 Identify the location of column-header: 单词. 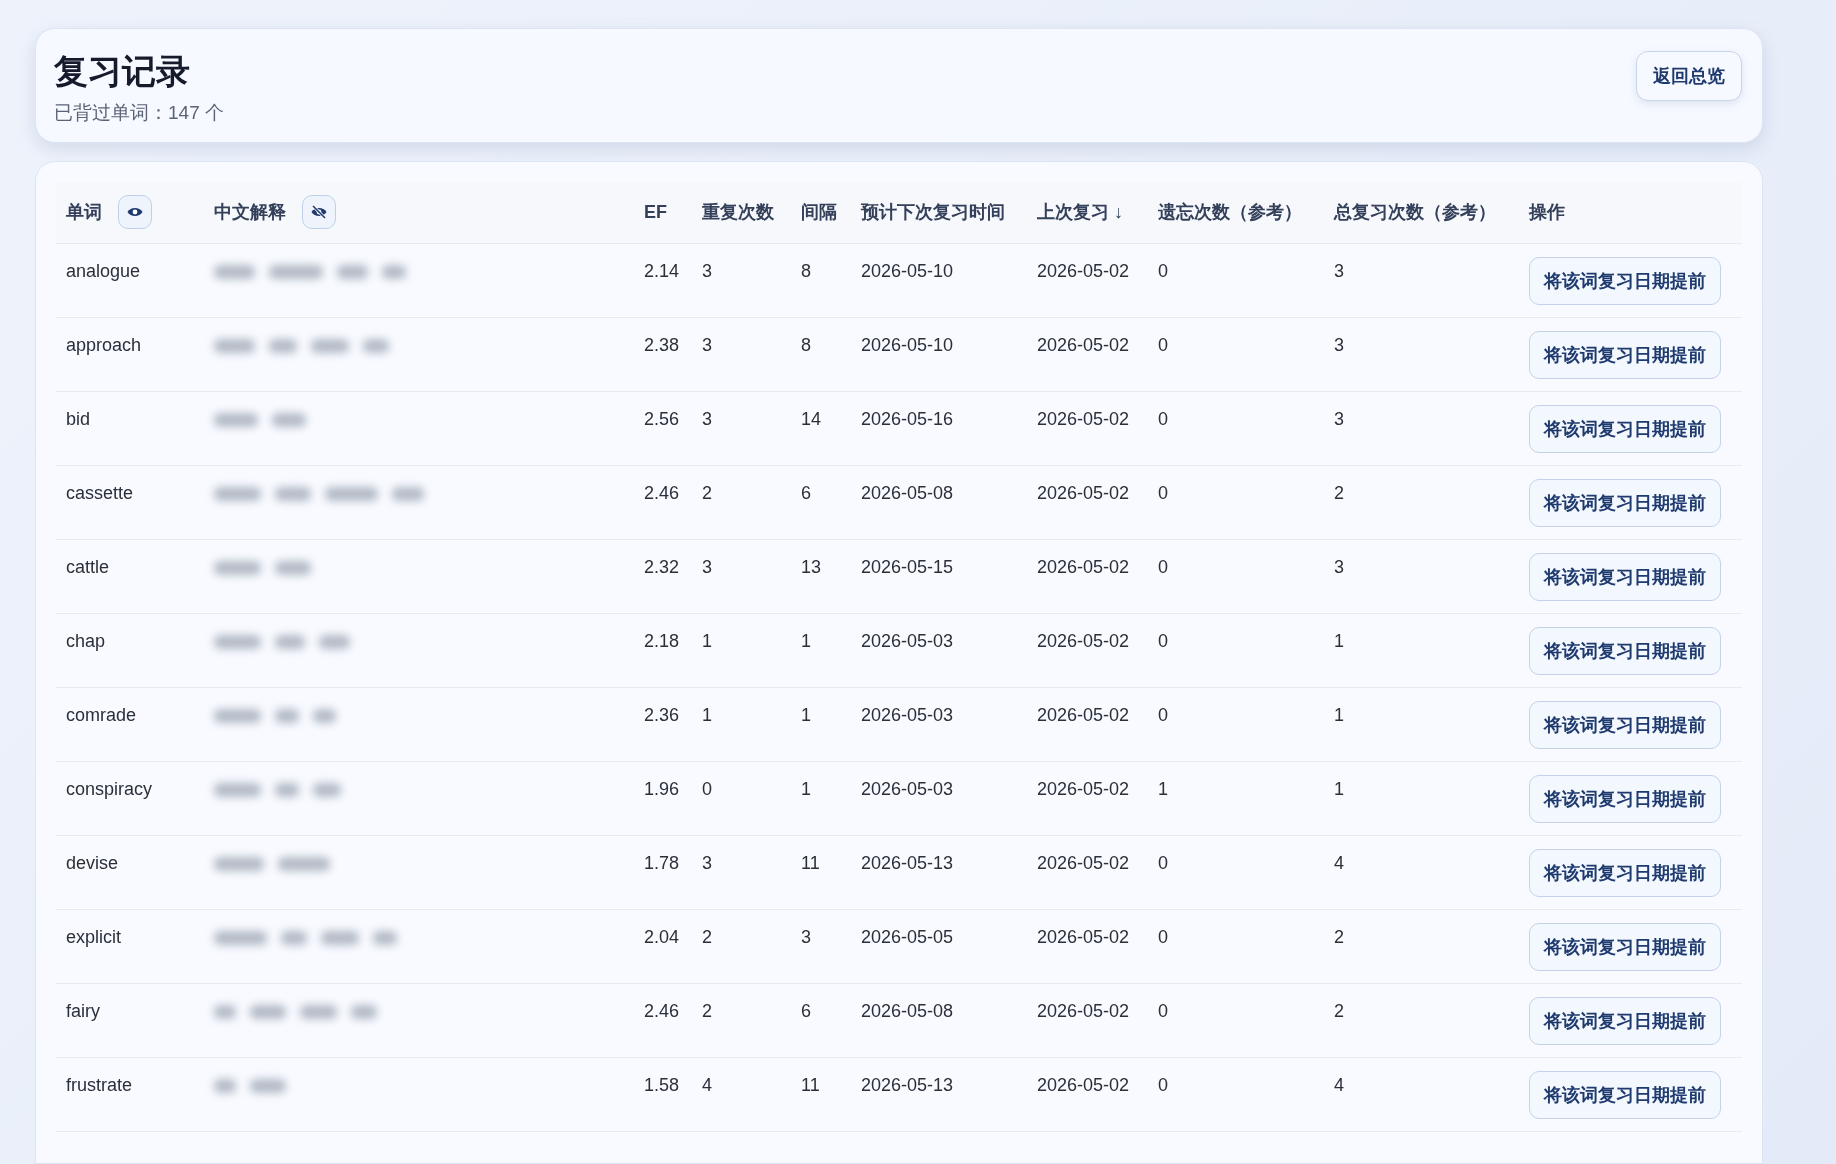
(84, 213).